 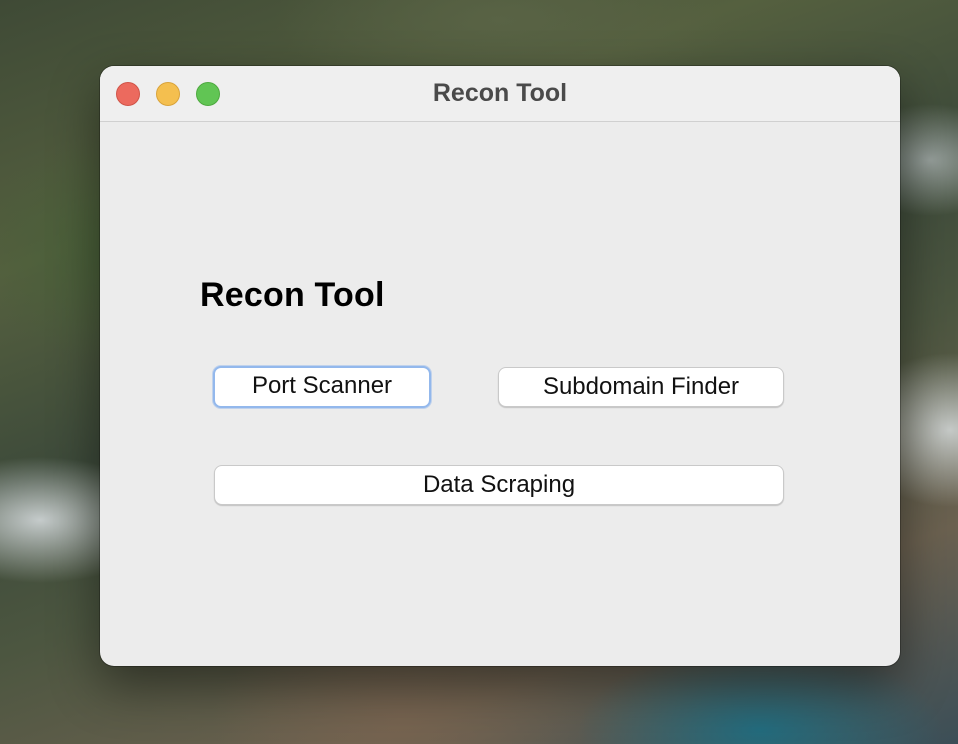 What do you see at coordinates (322, 387) in the screenshot?
I see `port-scanner-button: Port Scanner` at bounding box center [322, 387].